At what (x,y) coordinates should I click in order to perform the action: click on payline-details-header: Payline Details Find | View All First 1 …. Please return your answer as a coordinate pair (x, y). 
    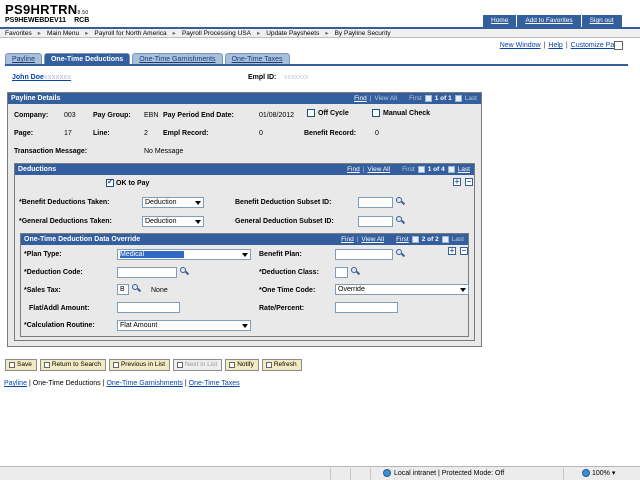
    Looking at the image, I should click on (244, 98).